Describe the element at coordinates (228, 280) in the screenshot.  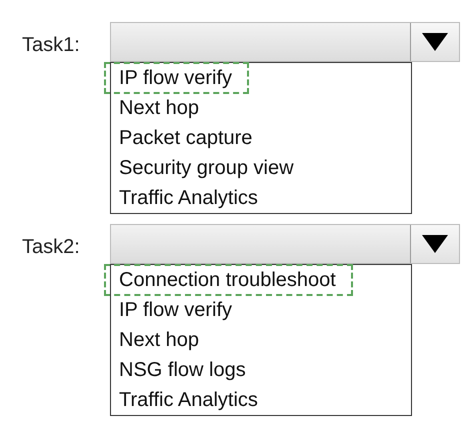
I see `list-option: Connection troubleshoot` at that location.